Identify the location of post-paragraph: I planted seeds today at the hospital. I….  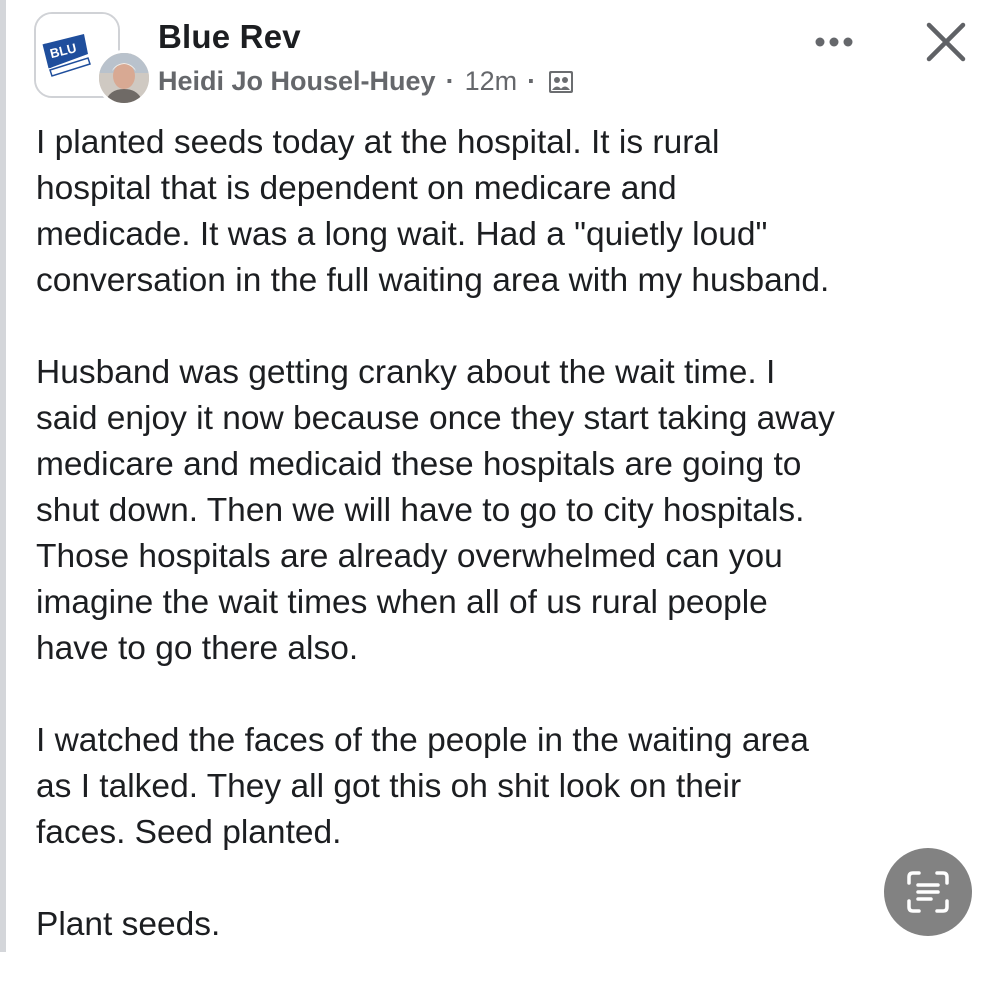
(433, 211).